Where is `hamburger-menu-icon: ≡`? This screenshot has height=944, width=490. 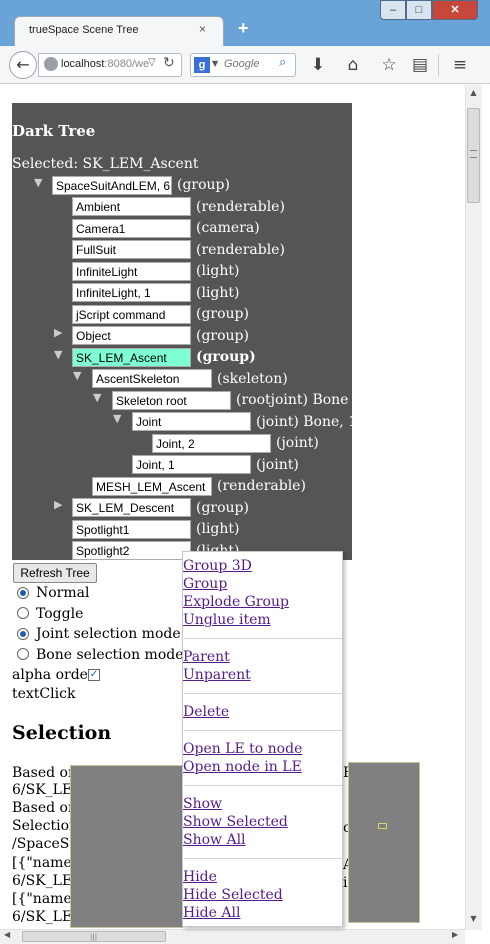
hamburger-menu-icon: ≡ is located at coordinates (460, 65).